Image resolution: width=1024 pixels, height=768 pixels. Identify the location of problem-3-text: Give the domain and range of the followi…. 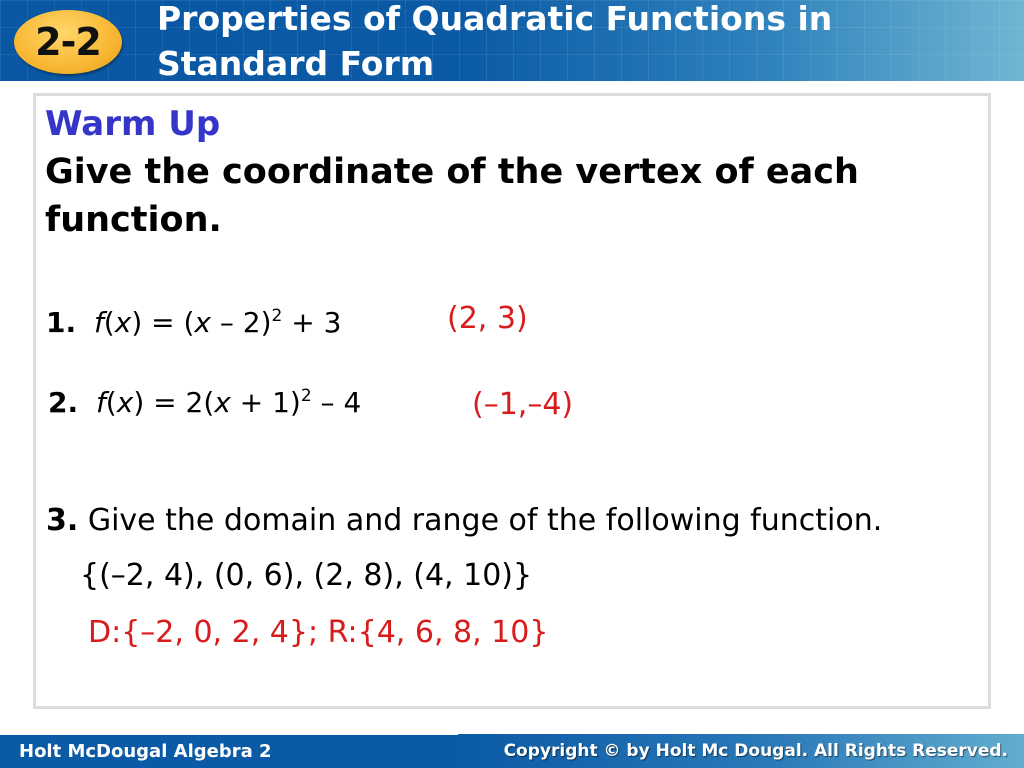
(485, 520).